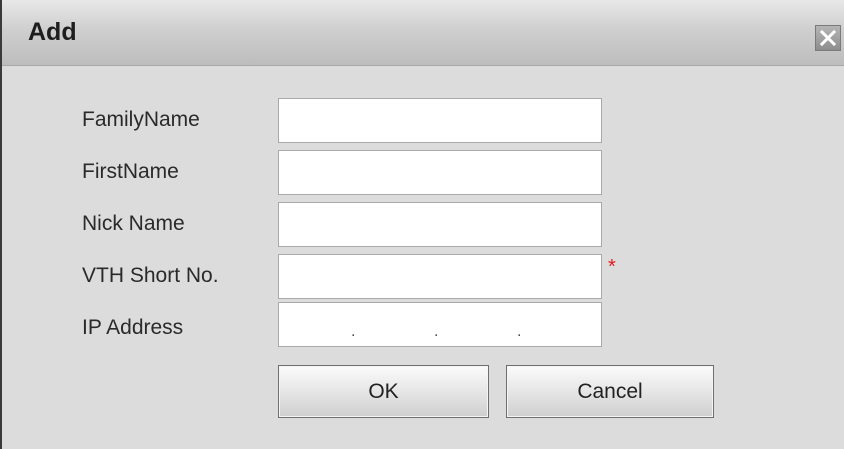 The image size is (844, 449). I want to click on cancel-button: Cancel, so click(610, 391).